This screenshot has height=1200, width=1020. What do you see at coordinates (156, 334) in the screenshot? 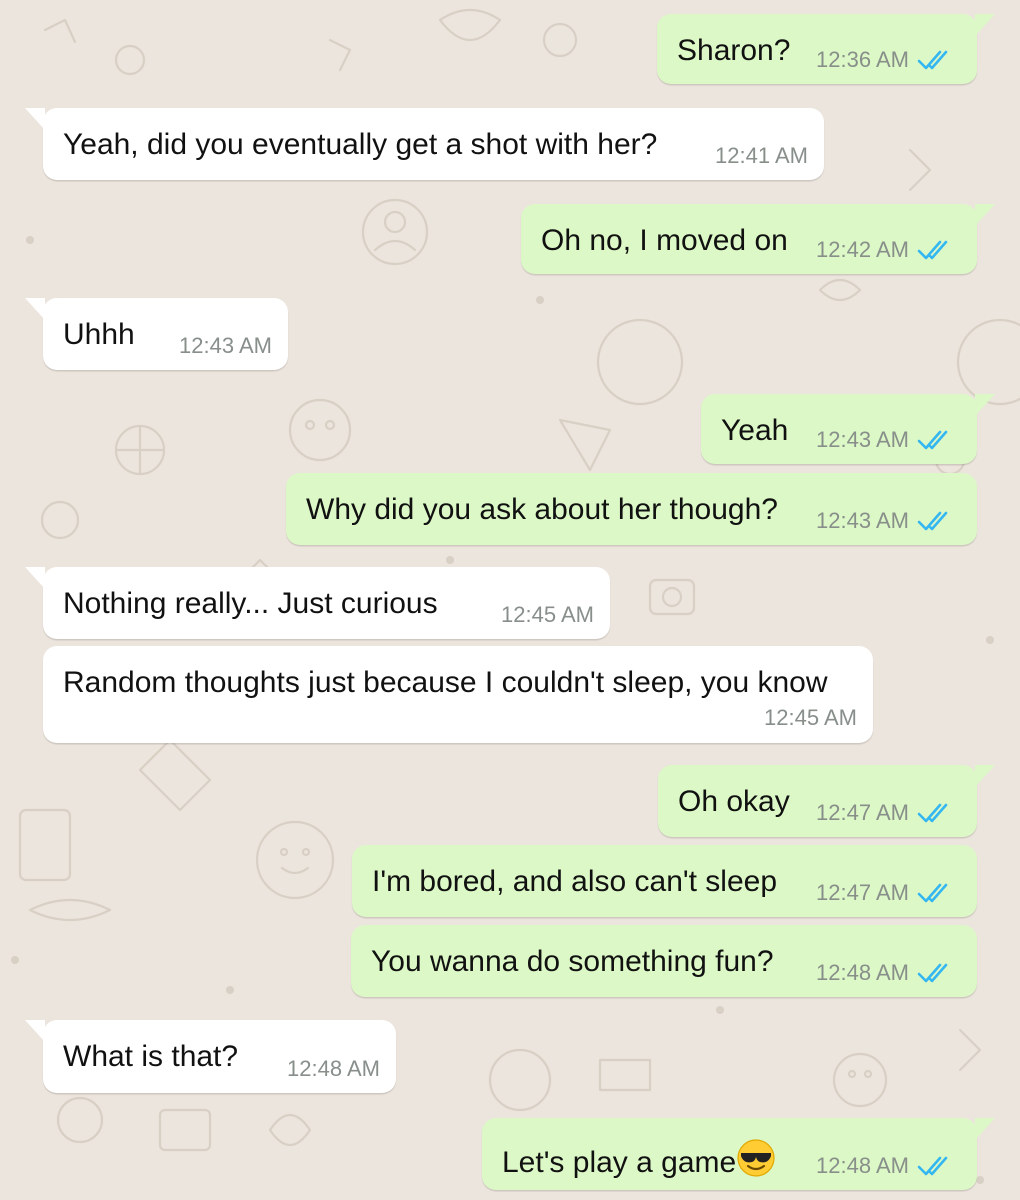
I see `incoming-message: Uhhh 12:43 AM` at bounding box center [156, 334].